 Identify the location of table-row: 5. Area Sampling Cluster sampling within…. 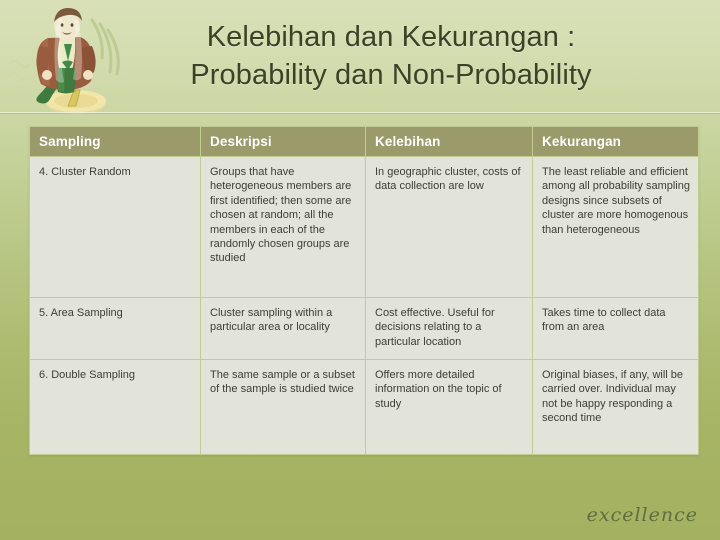
(364, 328).